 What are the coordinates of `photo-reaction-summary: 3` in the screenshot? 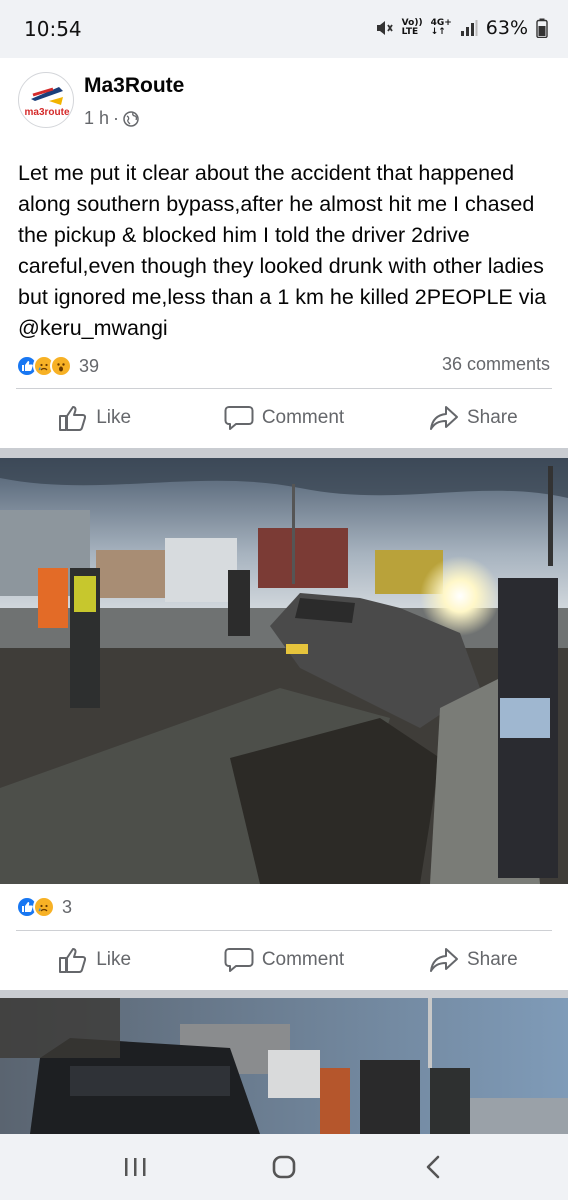 It's located at (44, 907).